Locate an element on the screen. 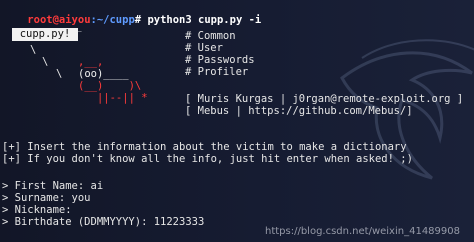  ascii-slash-3: \ is located at coordinates (59, 74).